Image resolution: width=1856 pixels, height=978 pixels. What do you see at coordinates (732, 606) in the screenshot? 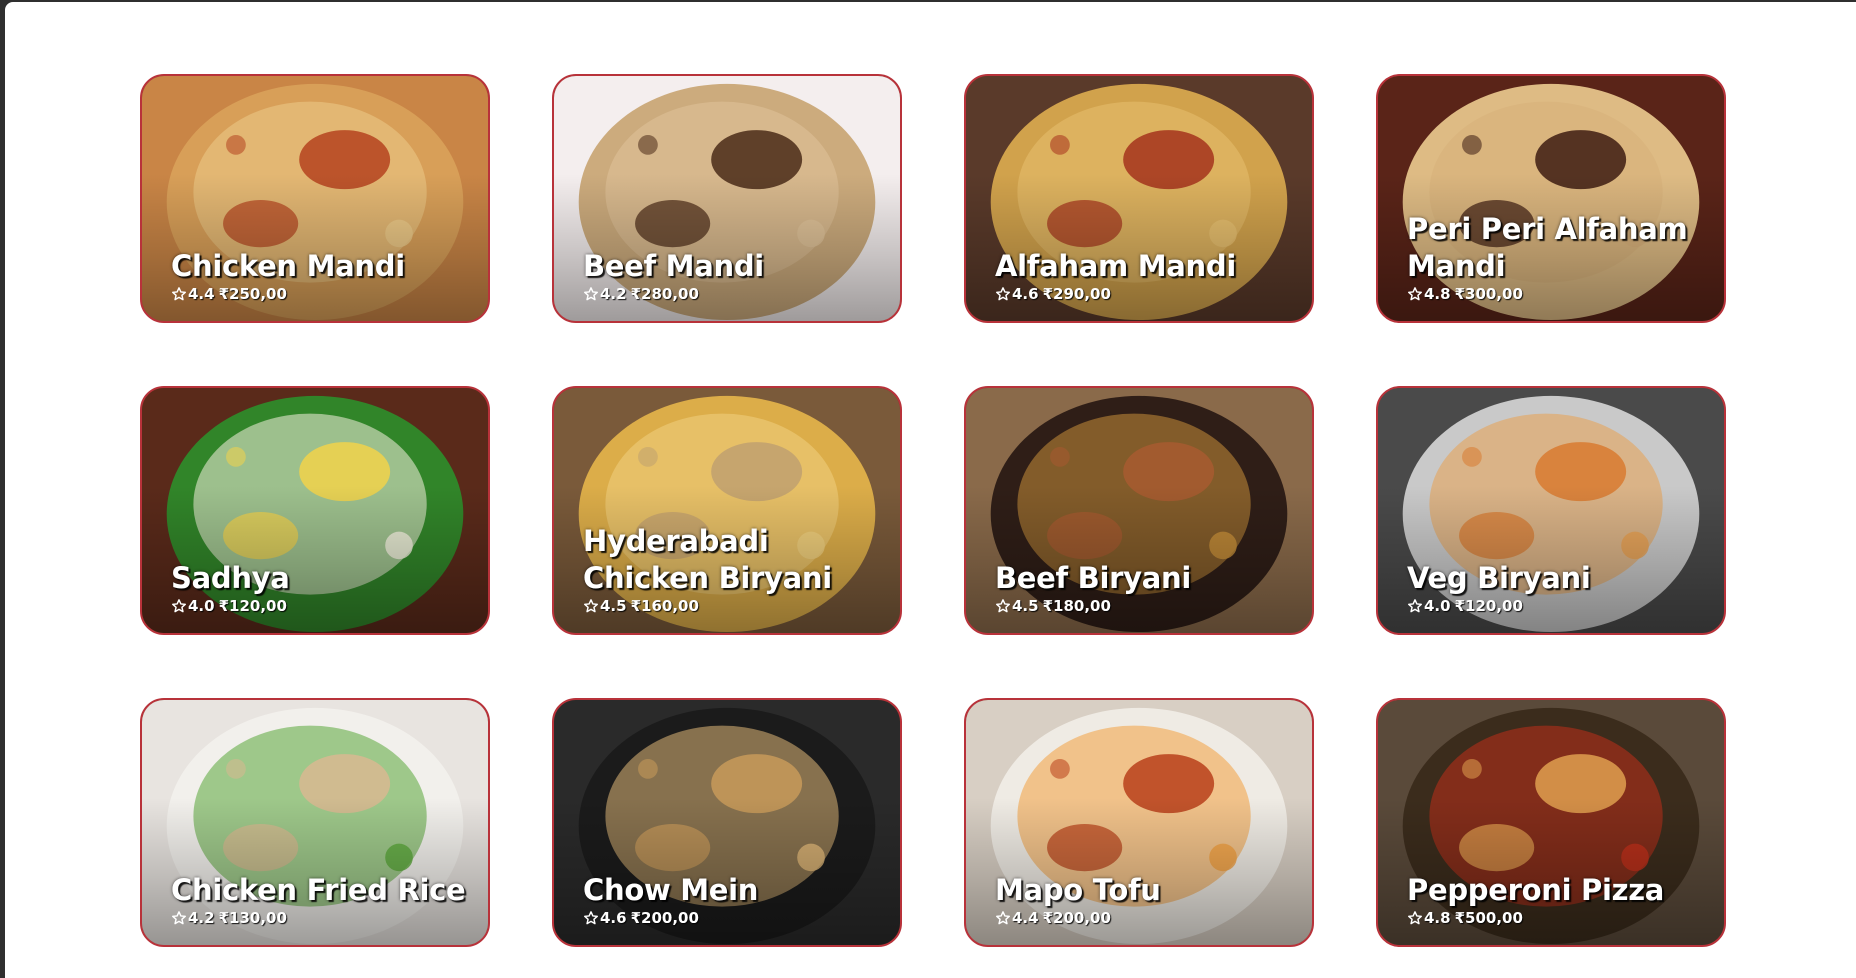
I see `dish-meta: 4.5 ₹160,00` at bounding box center [732, 606].